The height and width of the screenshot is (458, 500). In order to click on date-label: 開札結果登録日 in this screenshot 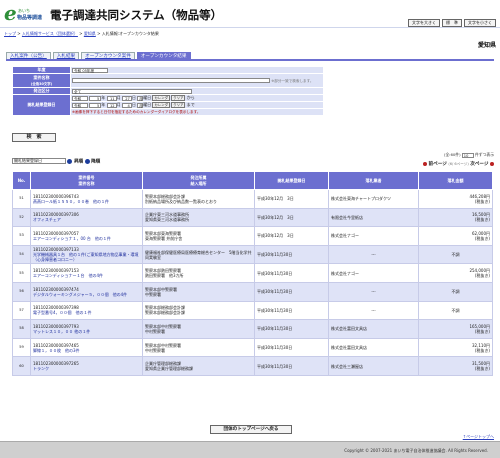, I will do `click(41, 105)`.